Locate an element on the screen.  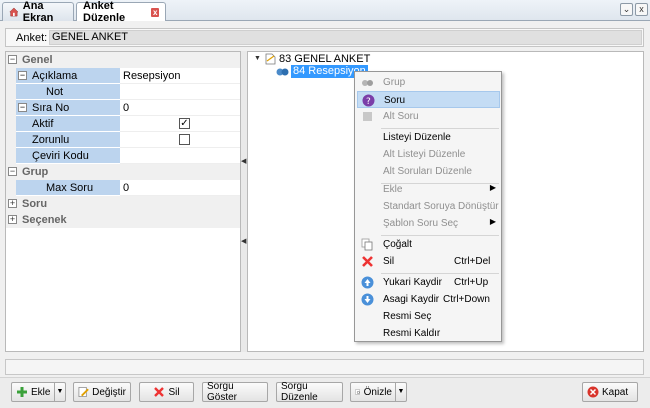
menu-item-asagi-kaydir: Asagi Kaydir Ctrl+Down is located at coordinates (428, 299).